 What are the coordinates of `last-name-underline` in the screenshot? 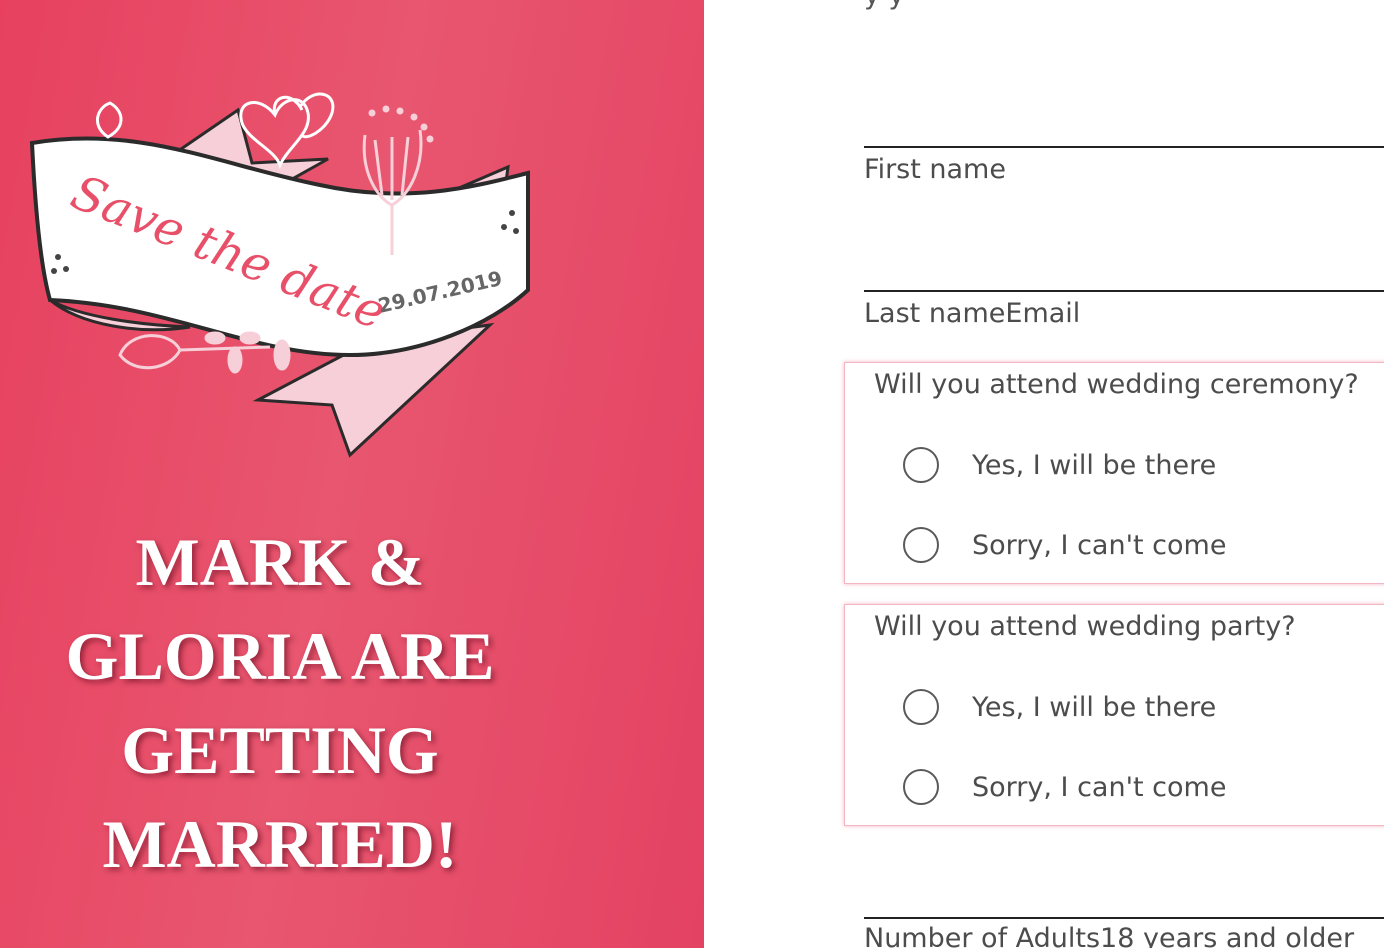 It's located at (1124, 291).